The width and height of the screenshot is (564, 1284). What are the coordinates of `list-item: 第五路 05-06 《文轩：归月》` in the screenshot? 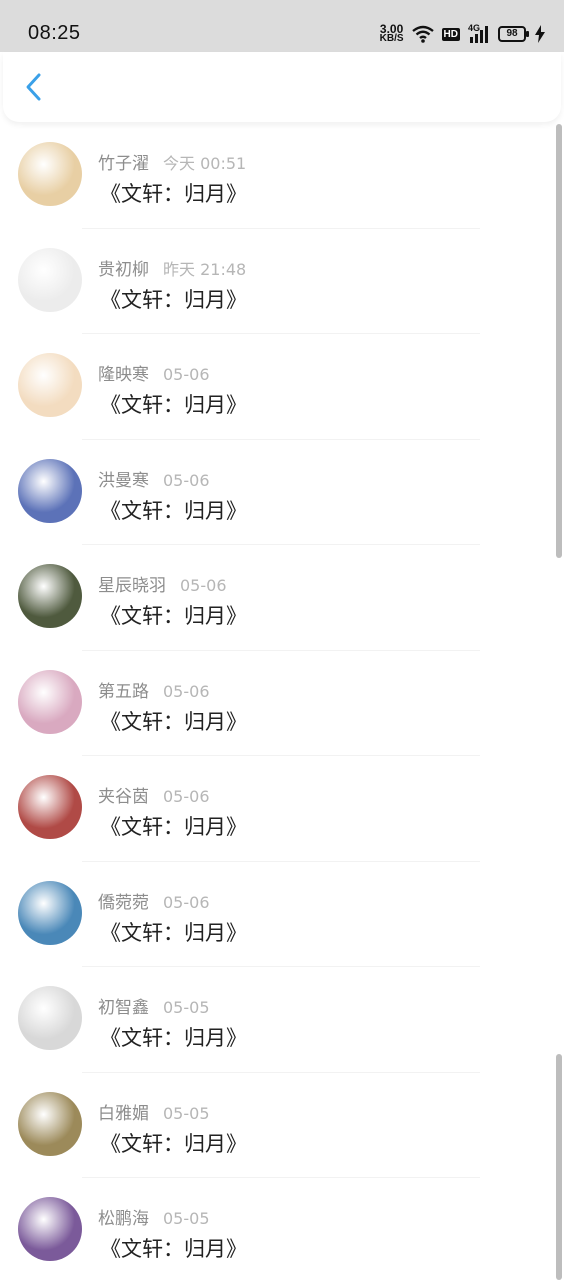 It's located at (276, 703).